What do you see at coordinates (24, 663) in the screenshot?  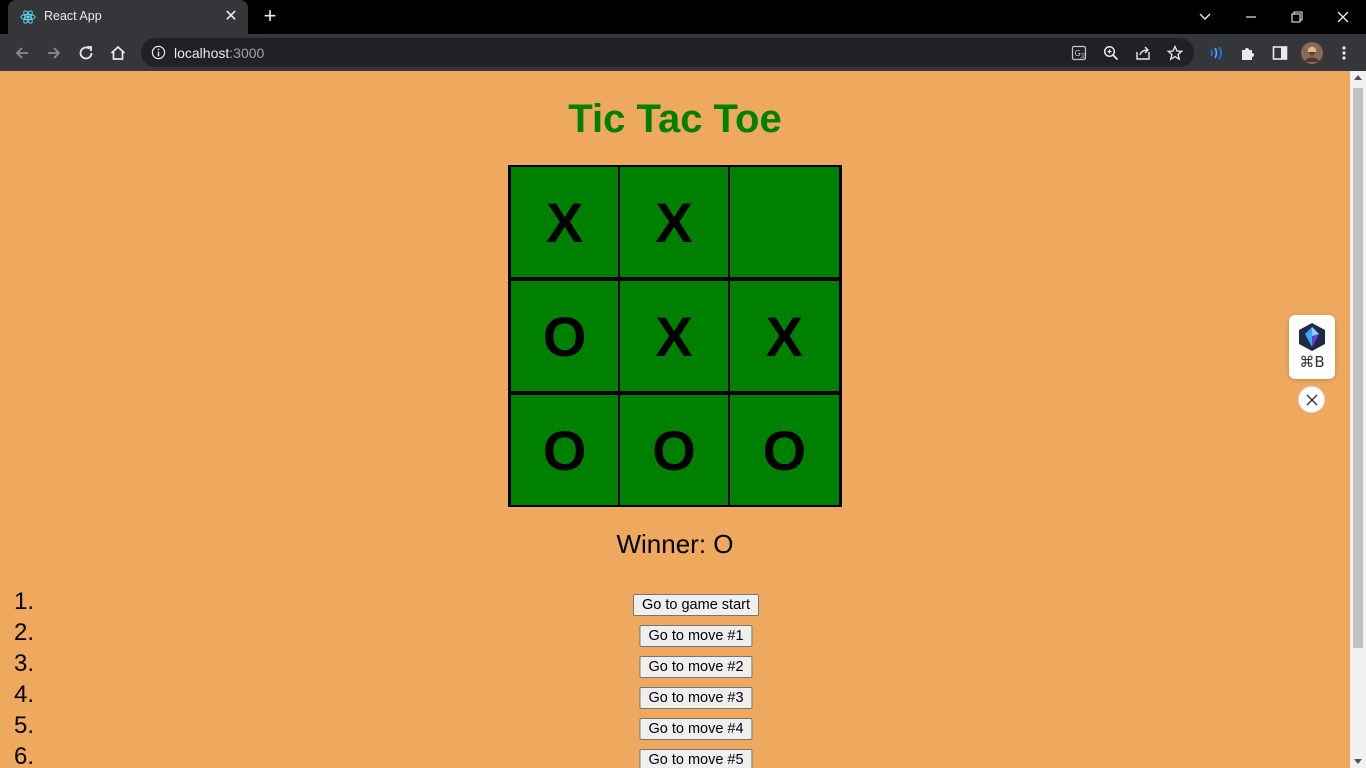 I see `move-number: 3.` at bounding box center [24, 663].